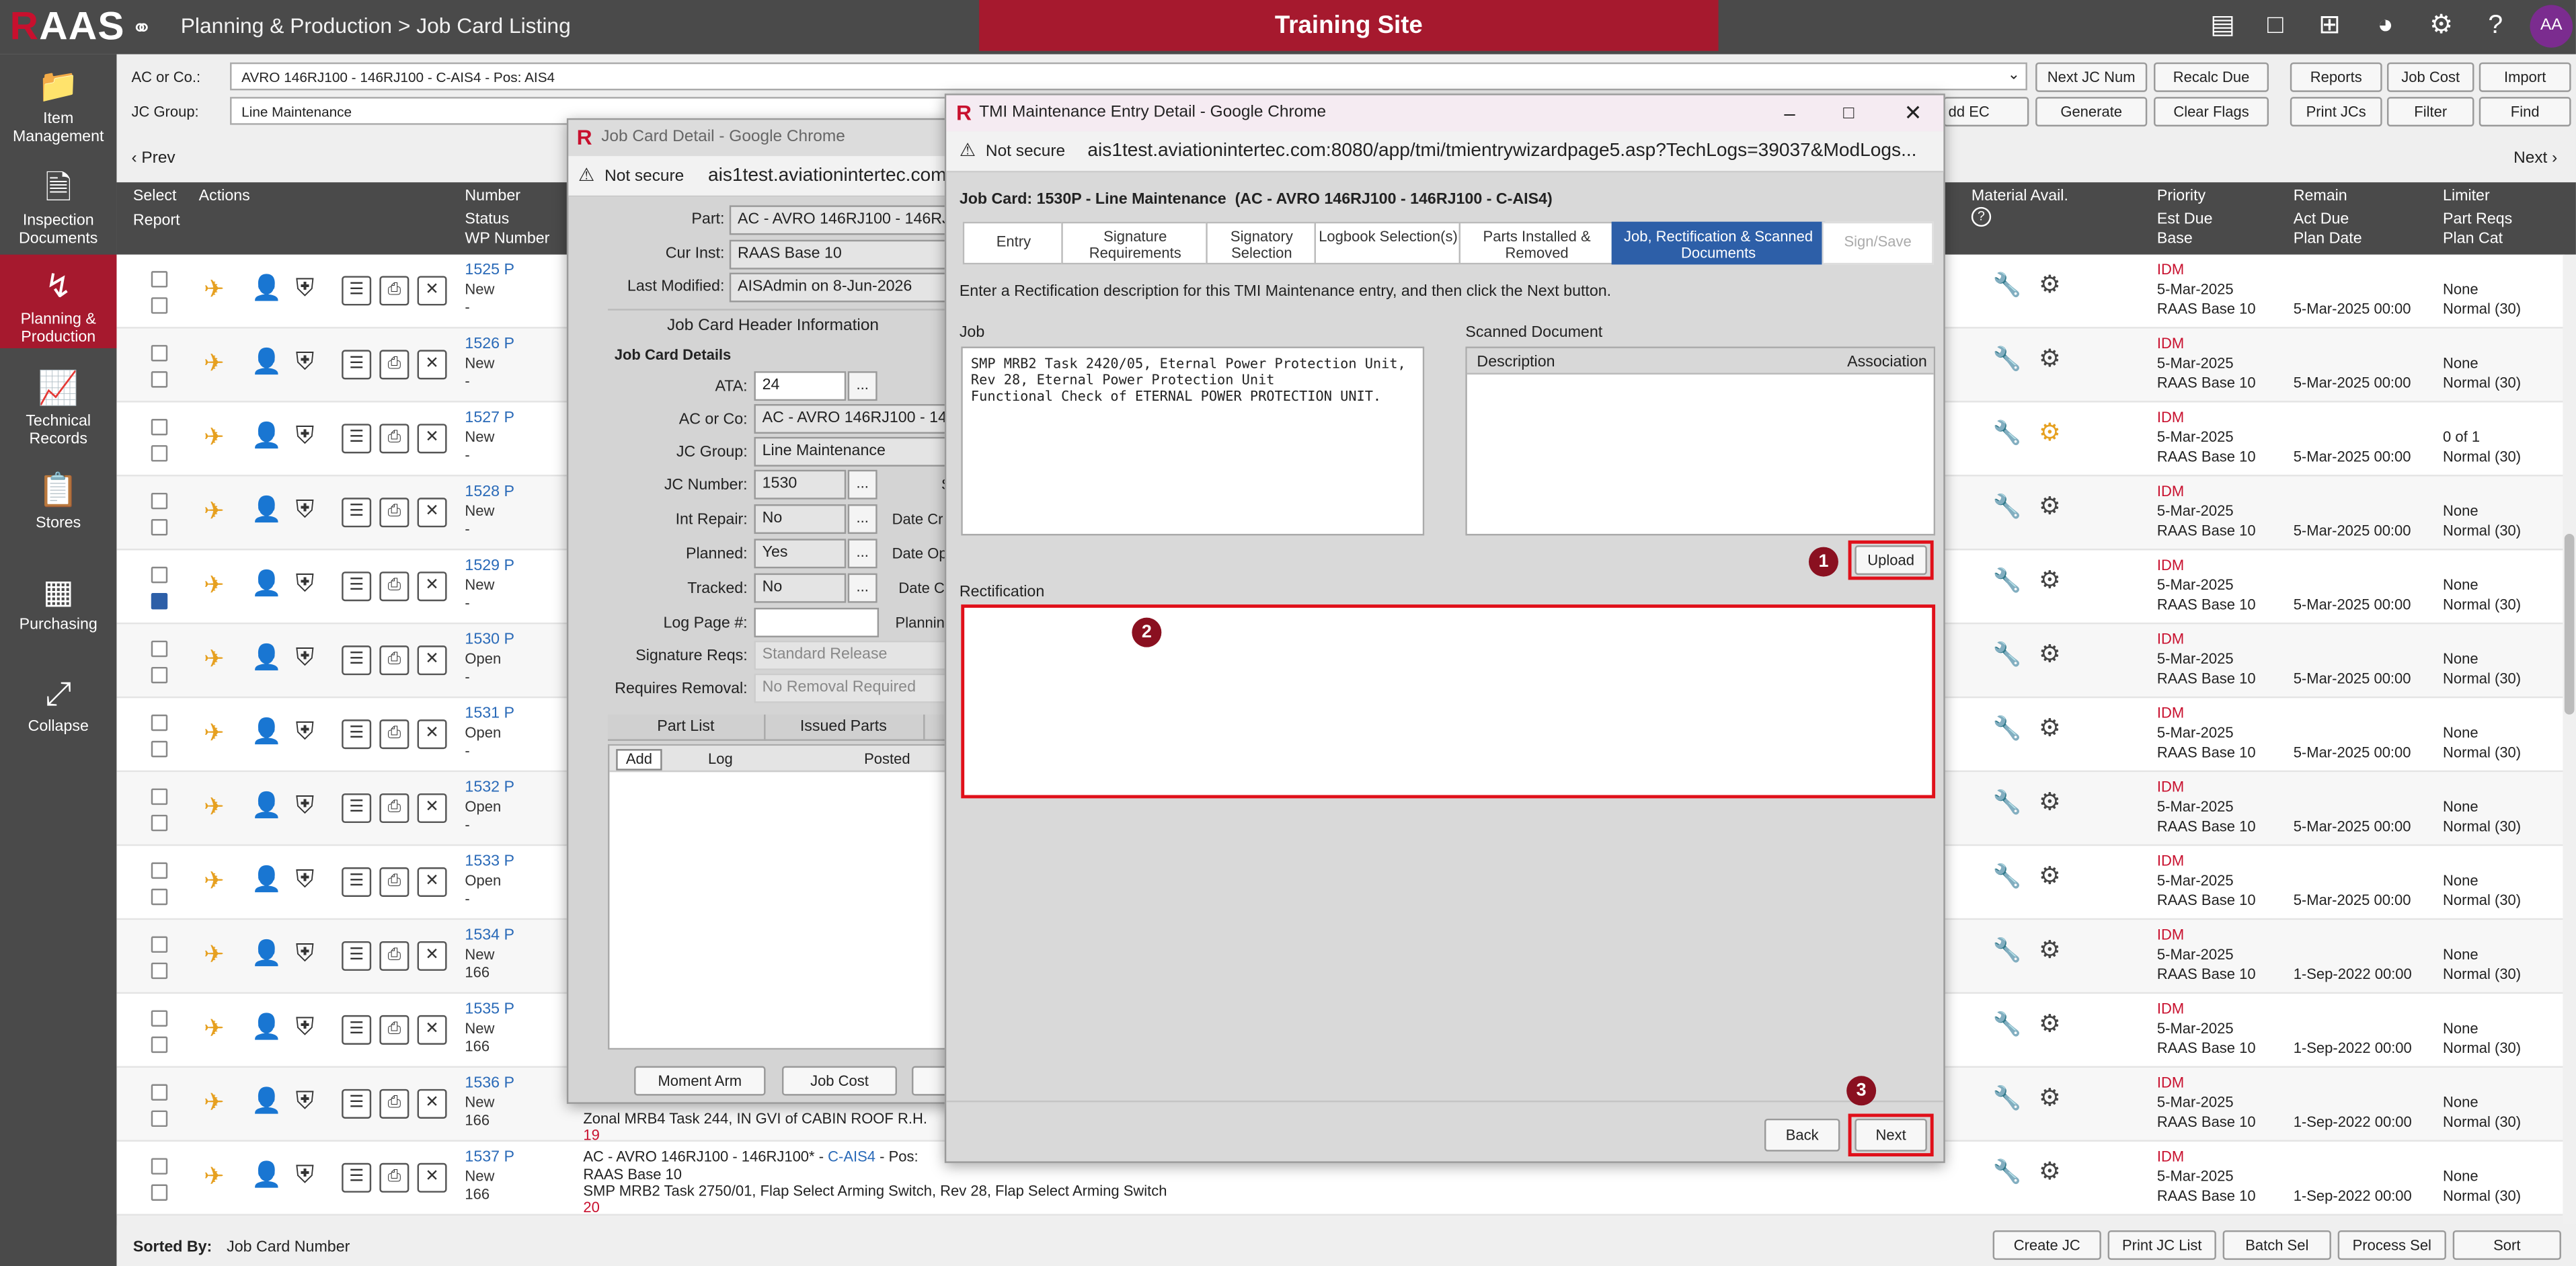  What do you see at coordinates (2212, 77) in the screenshot?
I see `recalc-due-button: Recalc Due` at bounding box center [2212, 77].